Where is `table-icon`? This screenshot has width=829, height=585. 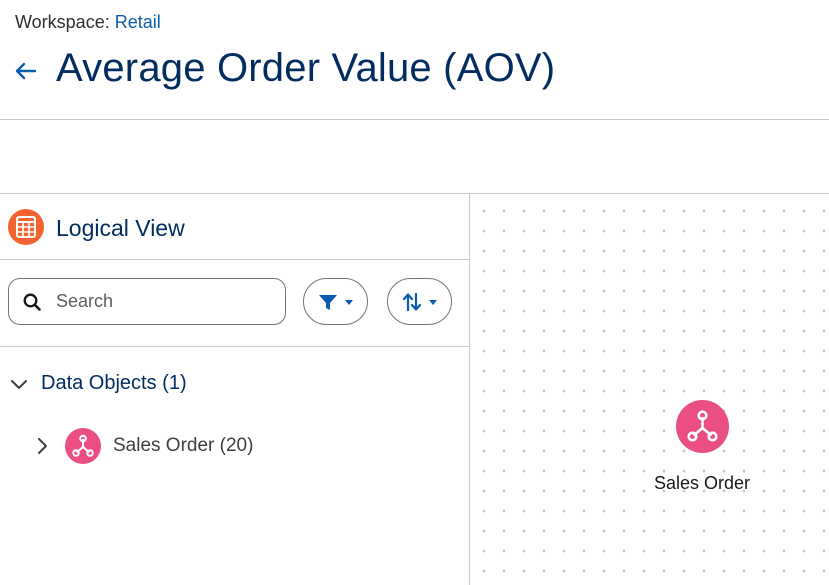 table-icon is located at coordinates (26, 227).